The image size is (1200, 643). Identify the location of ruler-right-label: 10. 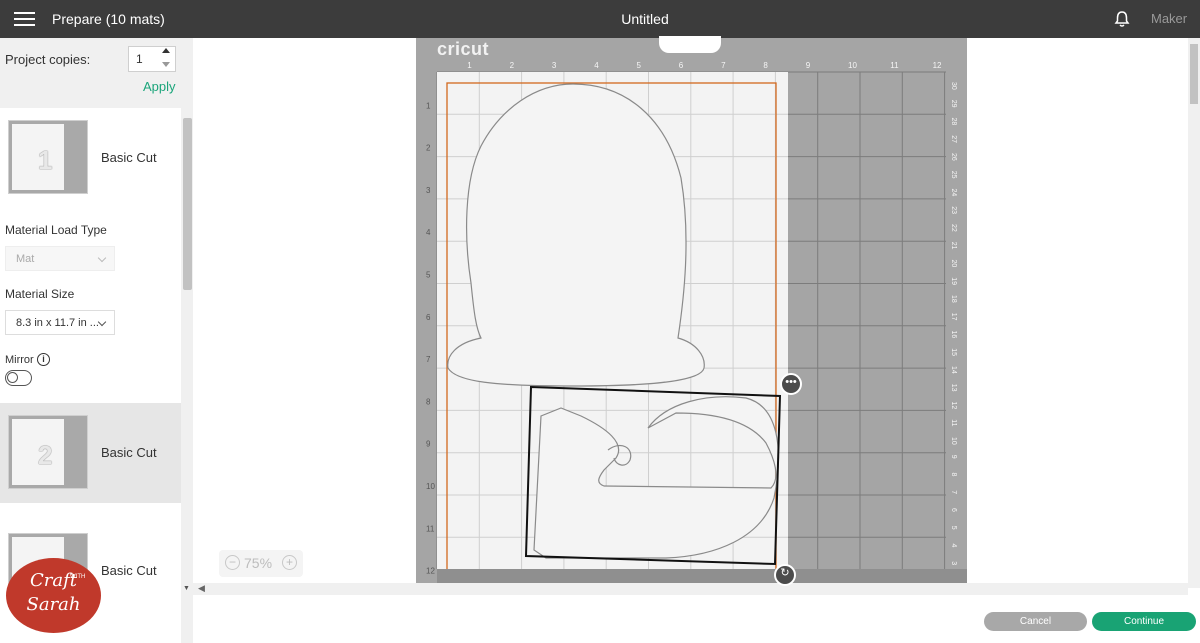
(953, 441).